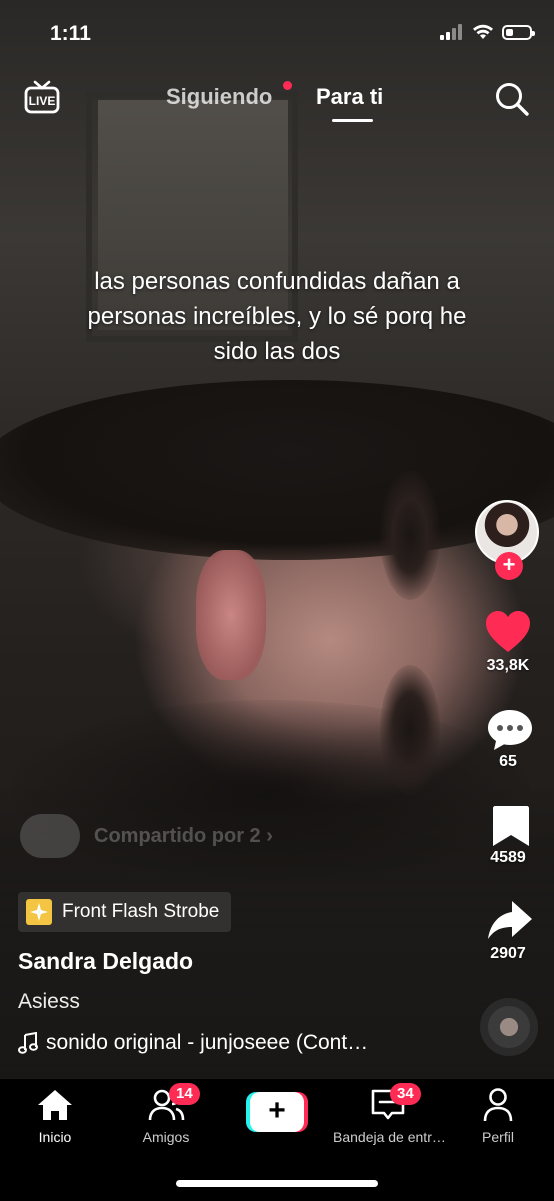  What do you see at coordinates (483, 31) in the screenshot?
I see `wifi-icon` at bounding box center [483, 31].